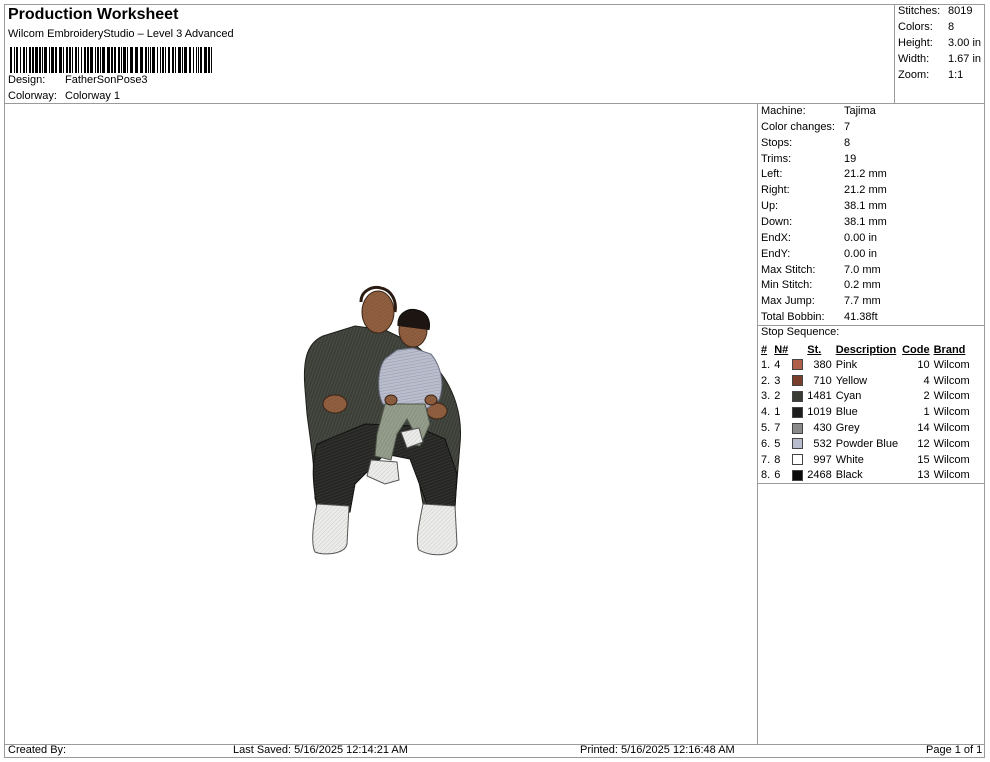 This screenshot has height=762, width=990. Describe the element at coordinates (861, 253) in the screenshot. I see `machine-info-value: 0.00 in` at that location.